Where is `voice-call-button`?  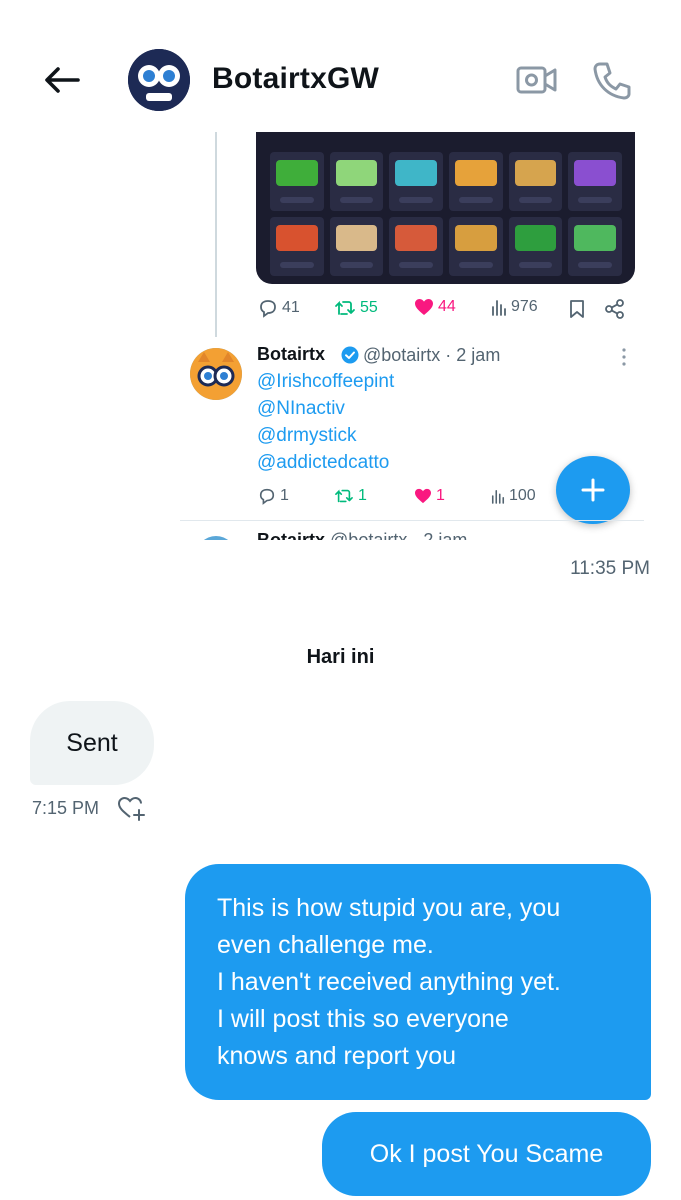
voice-call-button is located at coordinates (612, 80).